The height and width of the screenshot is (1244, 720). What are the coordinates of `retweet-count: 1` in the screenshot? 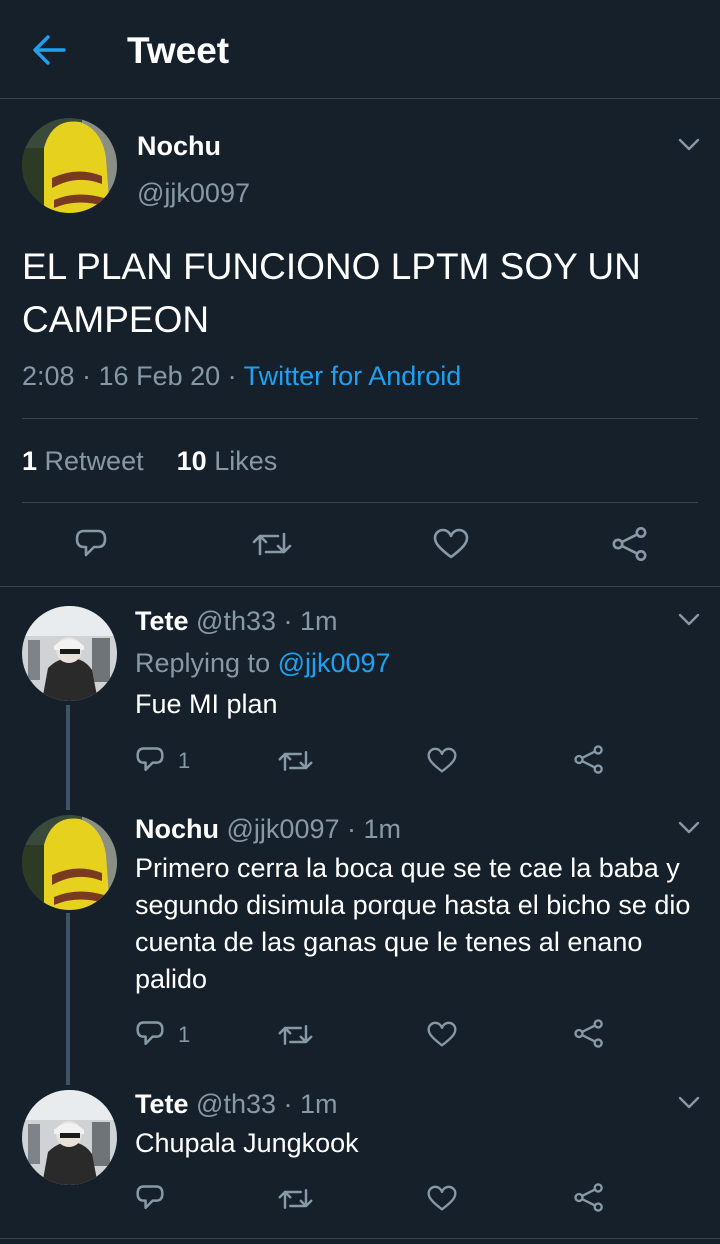 It's located at (30, 461).